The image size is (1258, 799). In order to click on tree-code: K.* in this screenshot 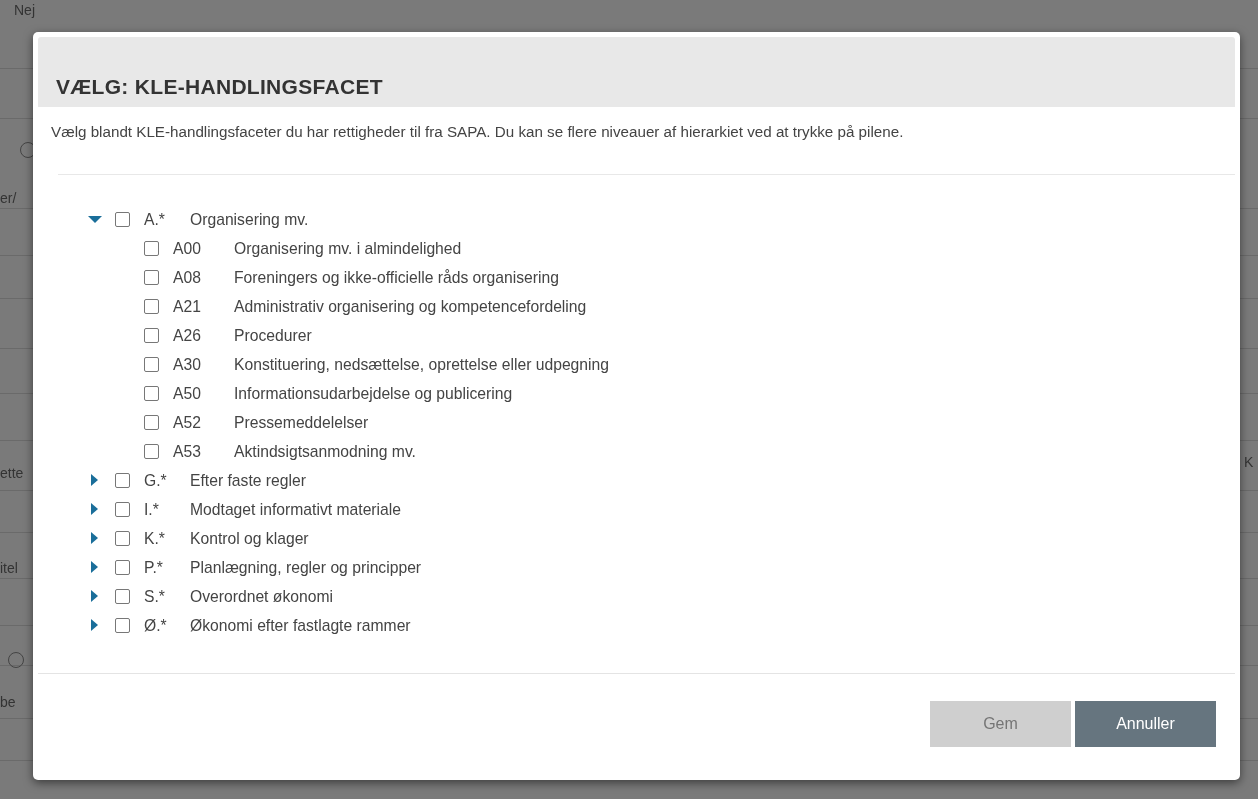, I will do `click(155, 538)`.